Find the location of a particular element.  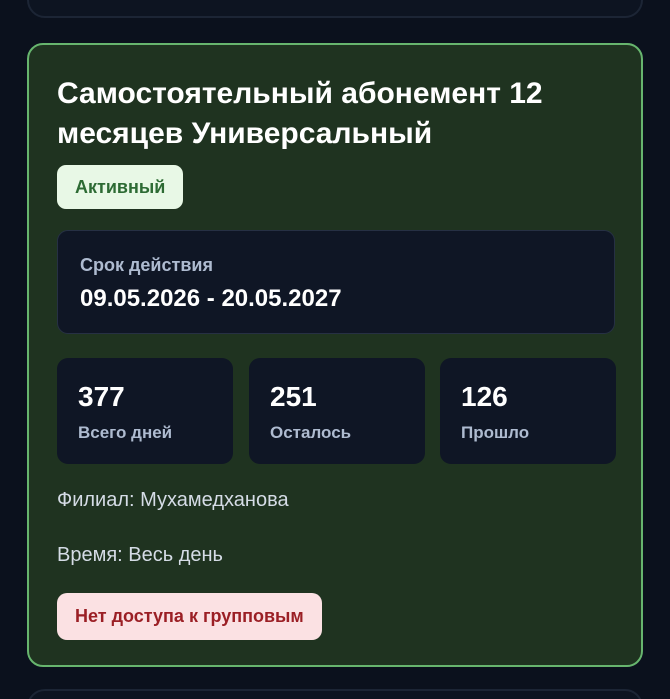

total-days-value: 377 is located at coordinates (101, 396).